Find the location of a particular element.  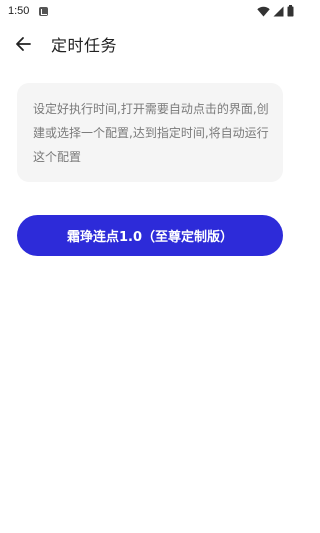

page-title: 定时任务 is located at coordinates (84, 45).